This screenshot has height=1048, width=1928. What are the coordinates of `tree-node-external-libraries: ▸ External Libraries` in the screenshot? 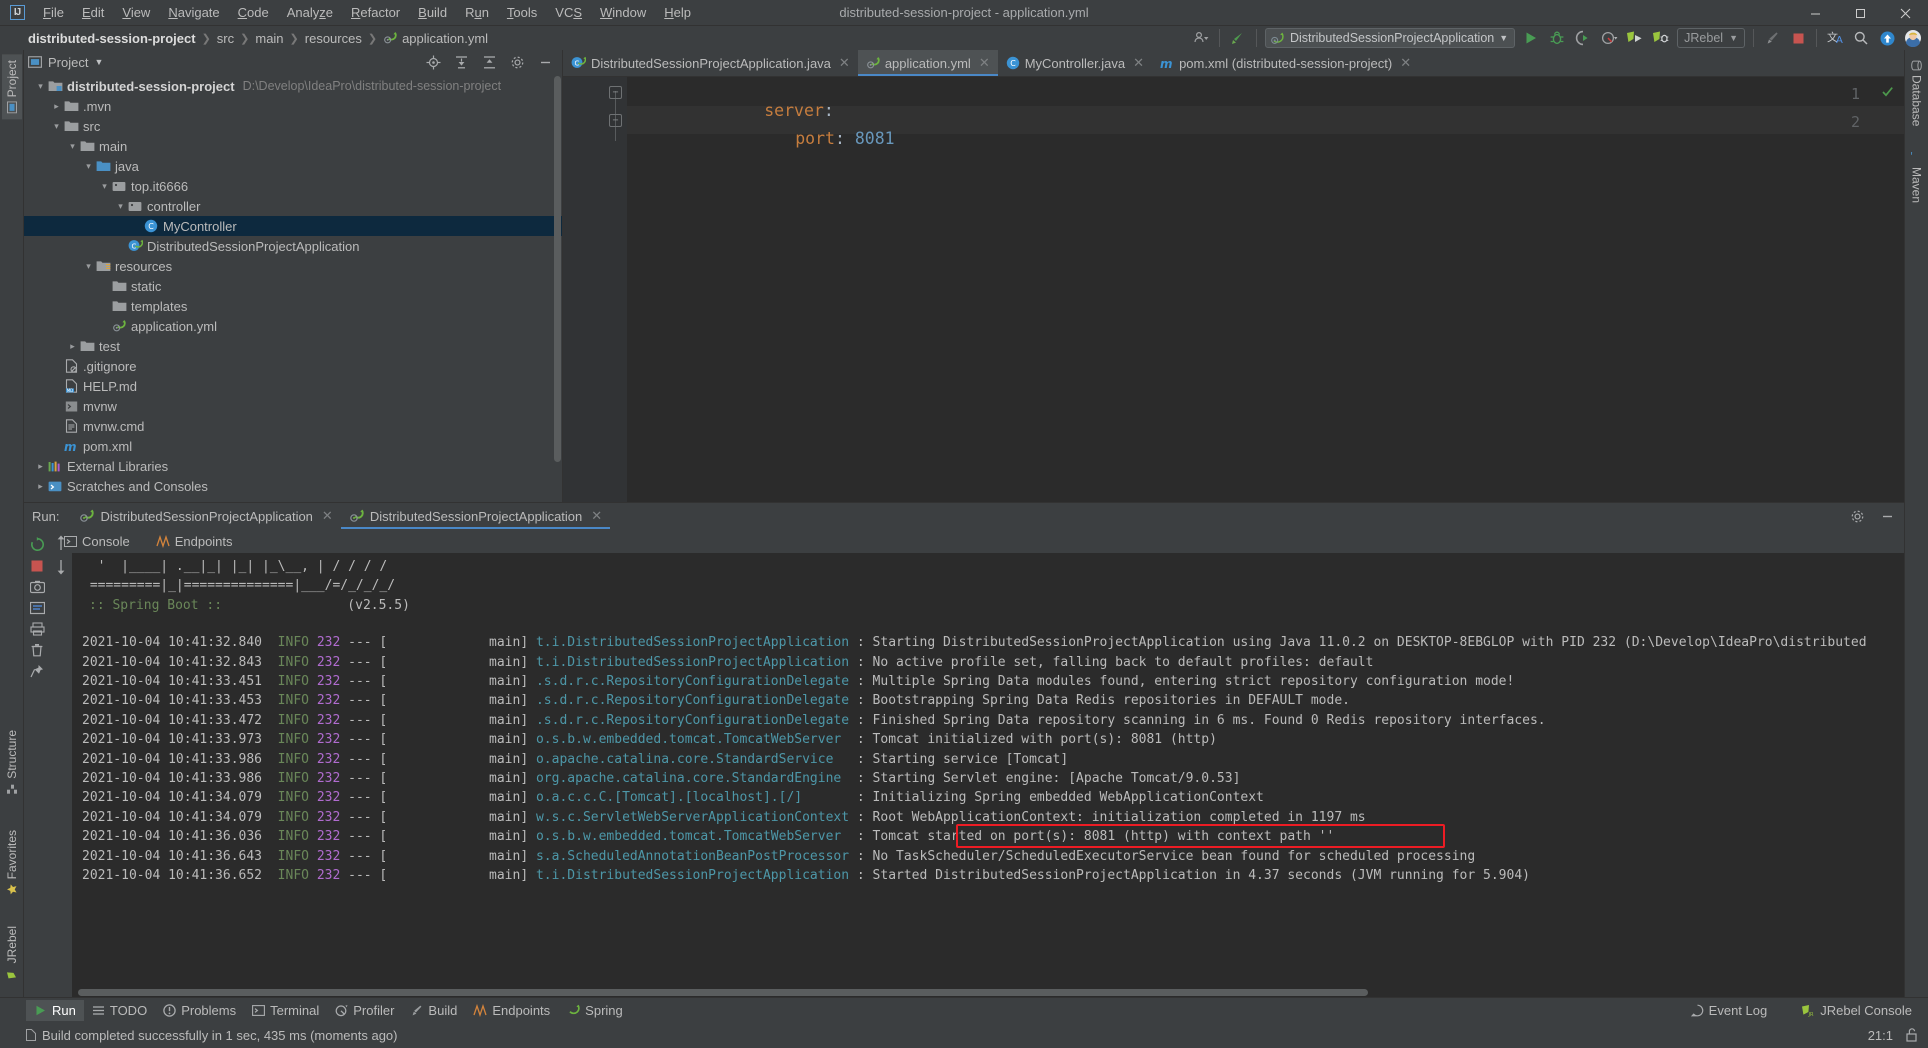 It's located at (293, 466).